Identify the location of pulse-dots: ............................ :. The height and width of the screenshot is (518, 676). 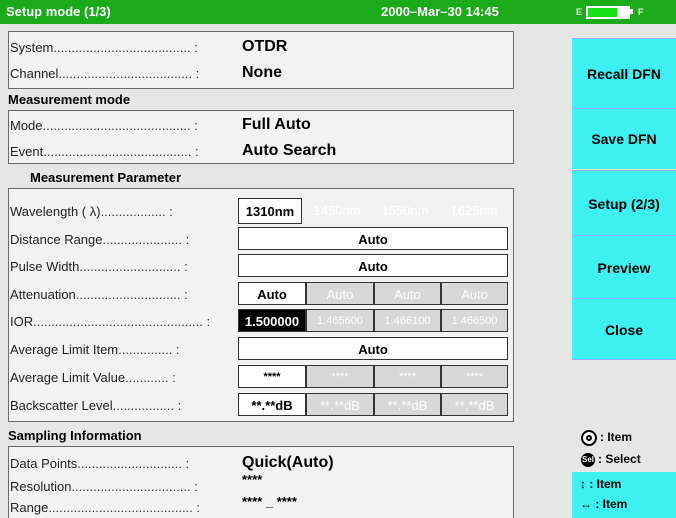
(133, 266).